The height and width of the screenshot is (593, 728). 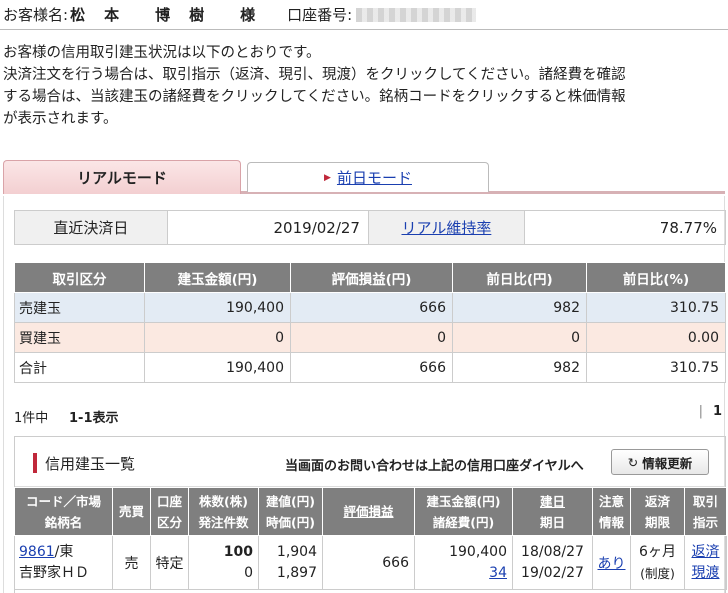 What do you see at coordinates (656, 337) in the screenshot?
I see `cell: 0.00` at bounding box center [656, 337].